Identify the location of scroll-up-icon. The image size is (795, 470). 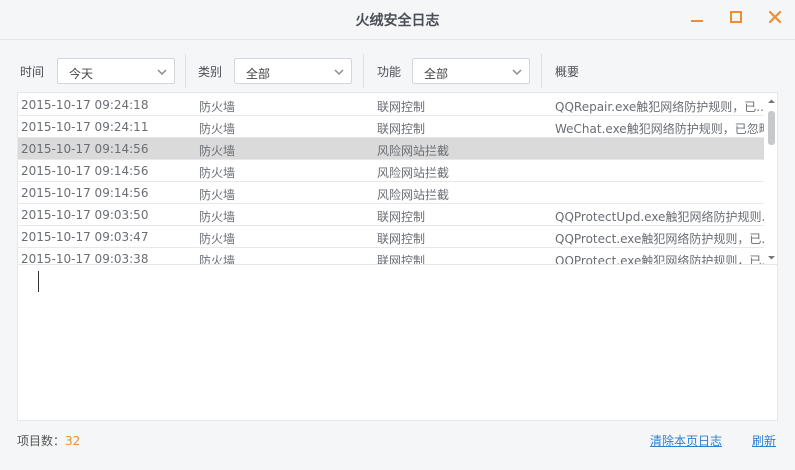
(771, 101).